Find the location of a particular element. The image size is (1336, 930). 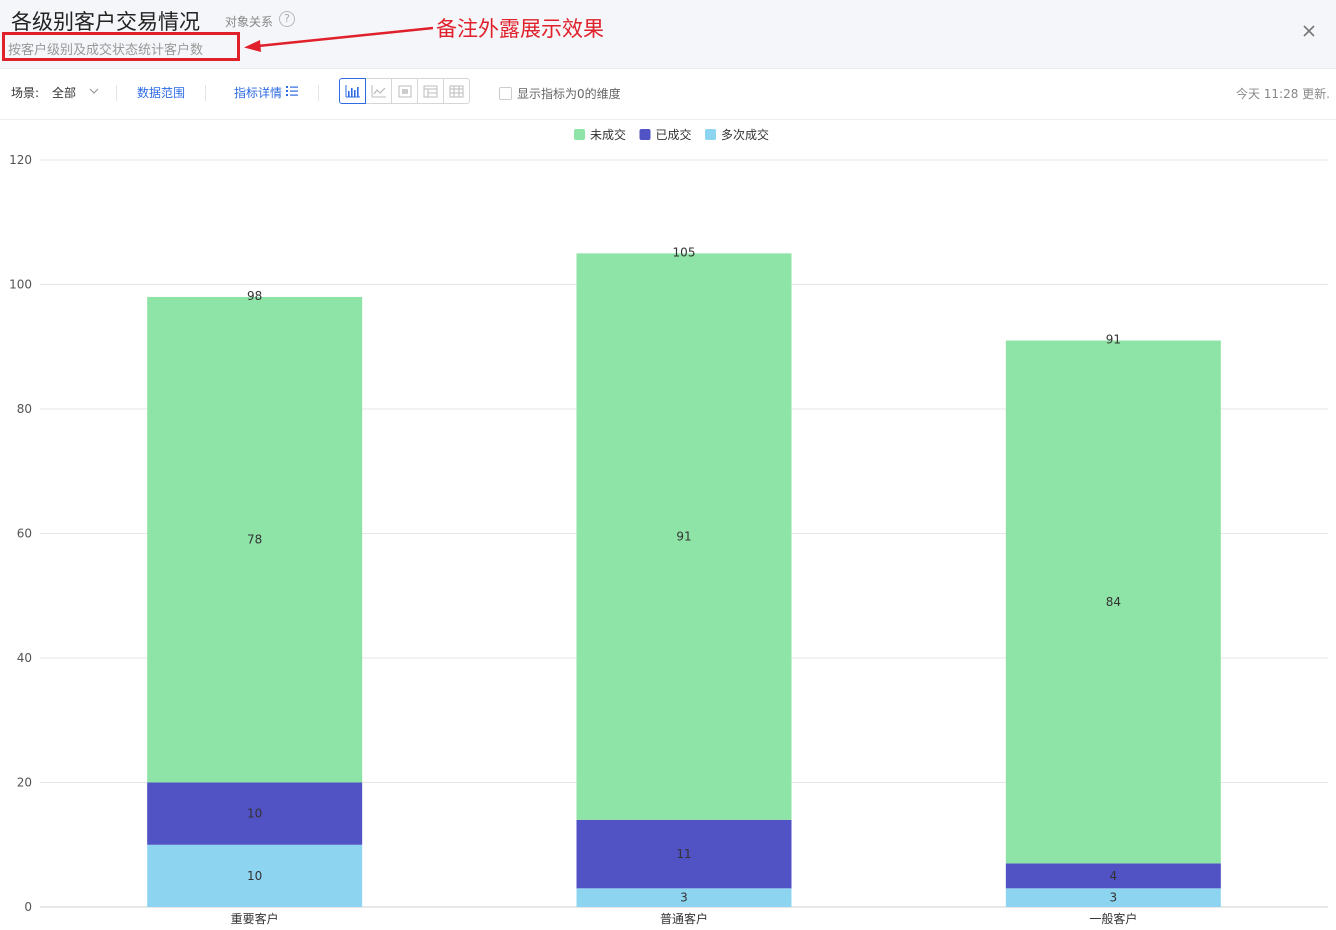

toolbar: 场景: 全部 数据范围 指标详情 显示指标为0的维度 今天 11:28 更新. is located at coordinates (668, 94).